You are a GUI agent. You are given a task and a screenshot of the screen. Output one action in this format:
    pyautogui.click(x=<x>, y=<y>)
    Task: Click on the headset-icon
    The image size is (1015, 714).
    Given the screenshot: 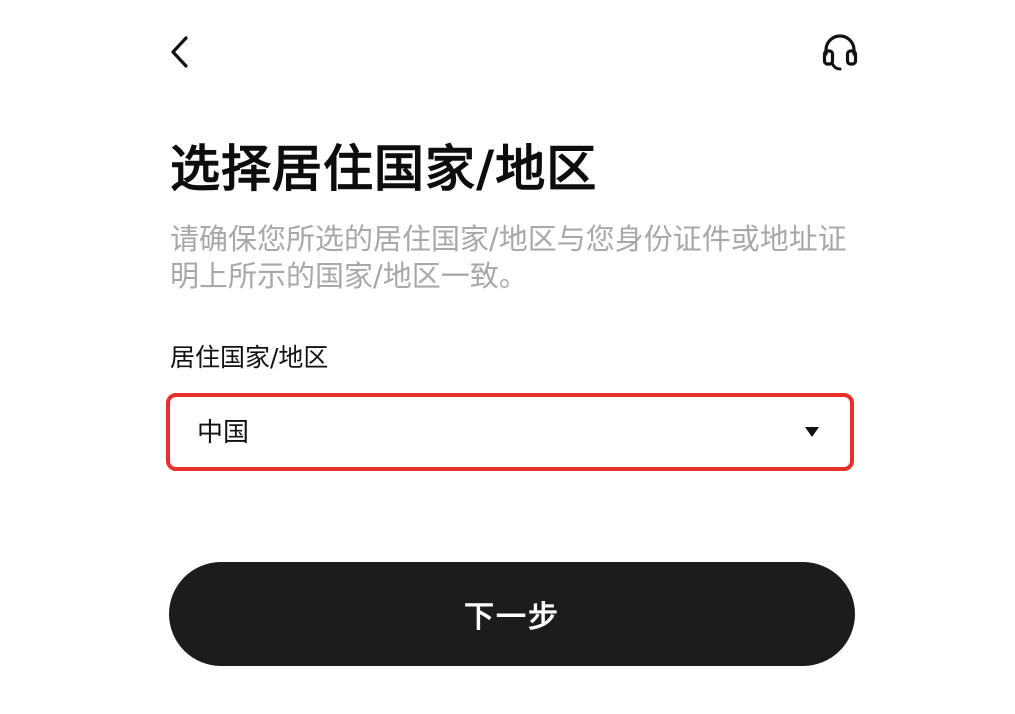 What is the action you would take?
    pyautogui.click(x=840, y=52)
    